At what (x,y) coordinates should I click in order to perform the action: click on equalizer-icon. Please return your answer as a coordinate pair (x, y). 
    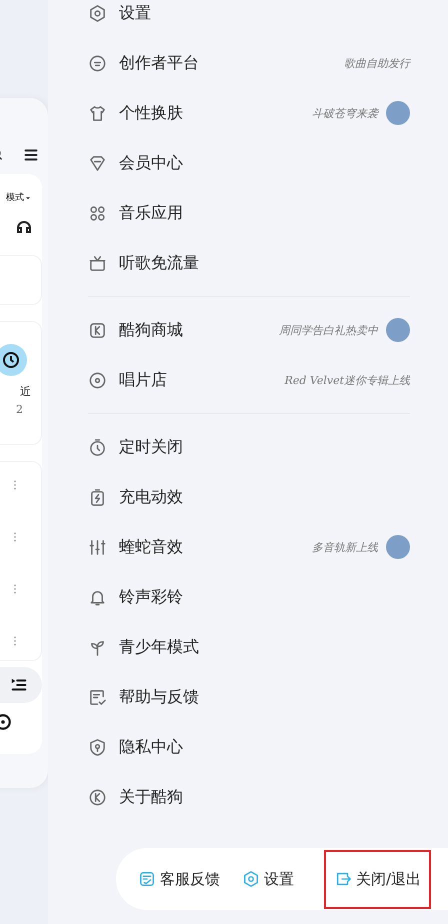
    Looking at the image, I should click on (97, 547).